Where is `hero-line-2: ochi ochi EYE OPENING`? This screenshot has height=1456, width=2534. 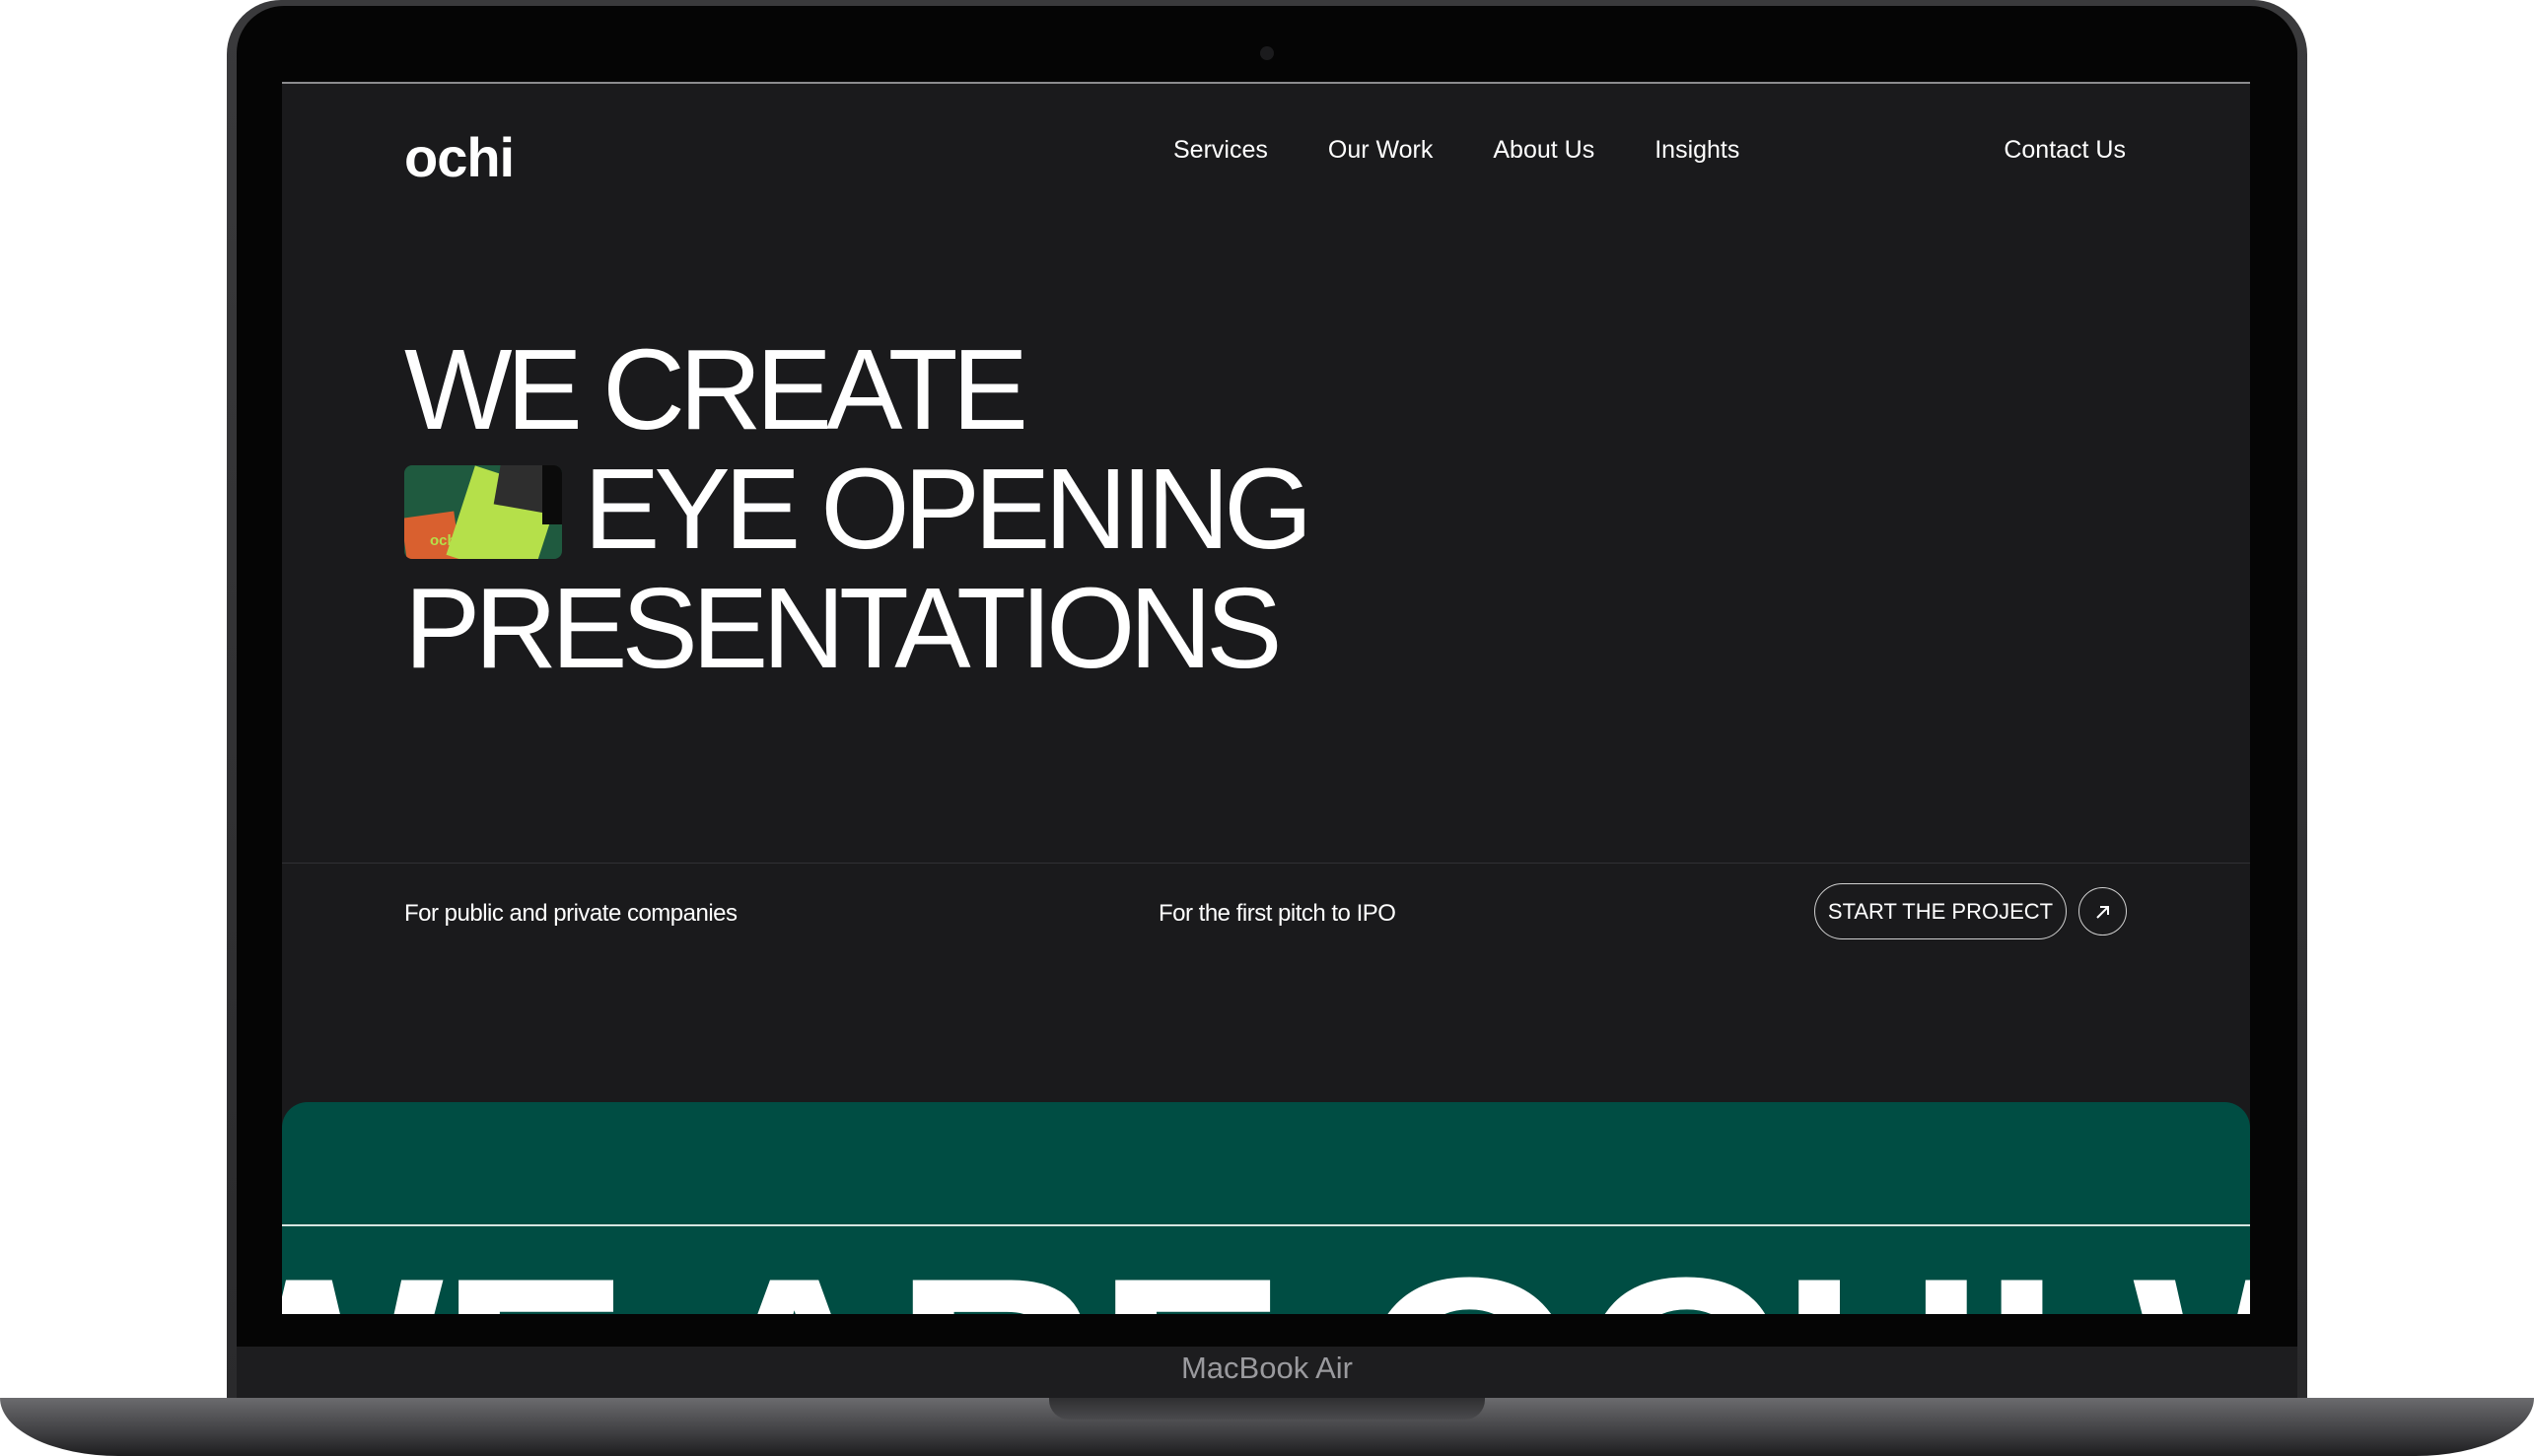
hero-line-2: ochi ochi EYE OPENING is located at coordinates (858, 509).